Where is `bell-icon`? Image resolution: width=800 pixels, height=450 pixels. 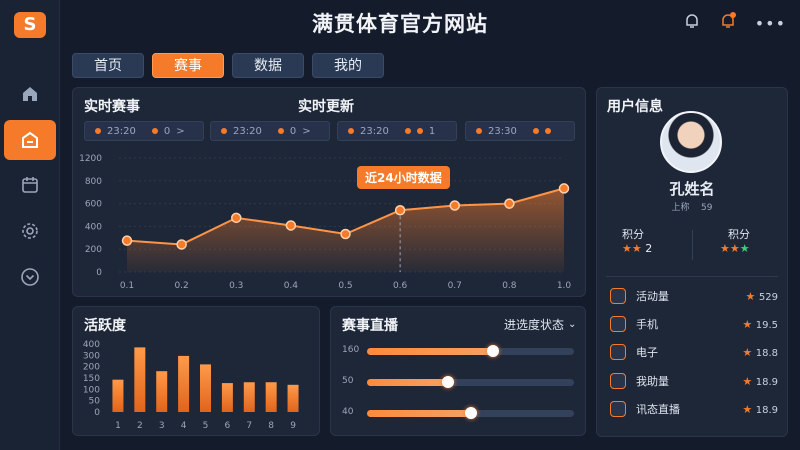
bell-icon is located at coordinates (692, 23).